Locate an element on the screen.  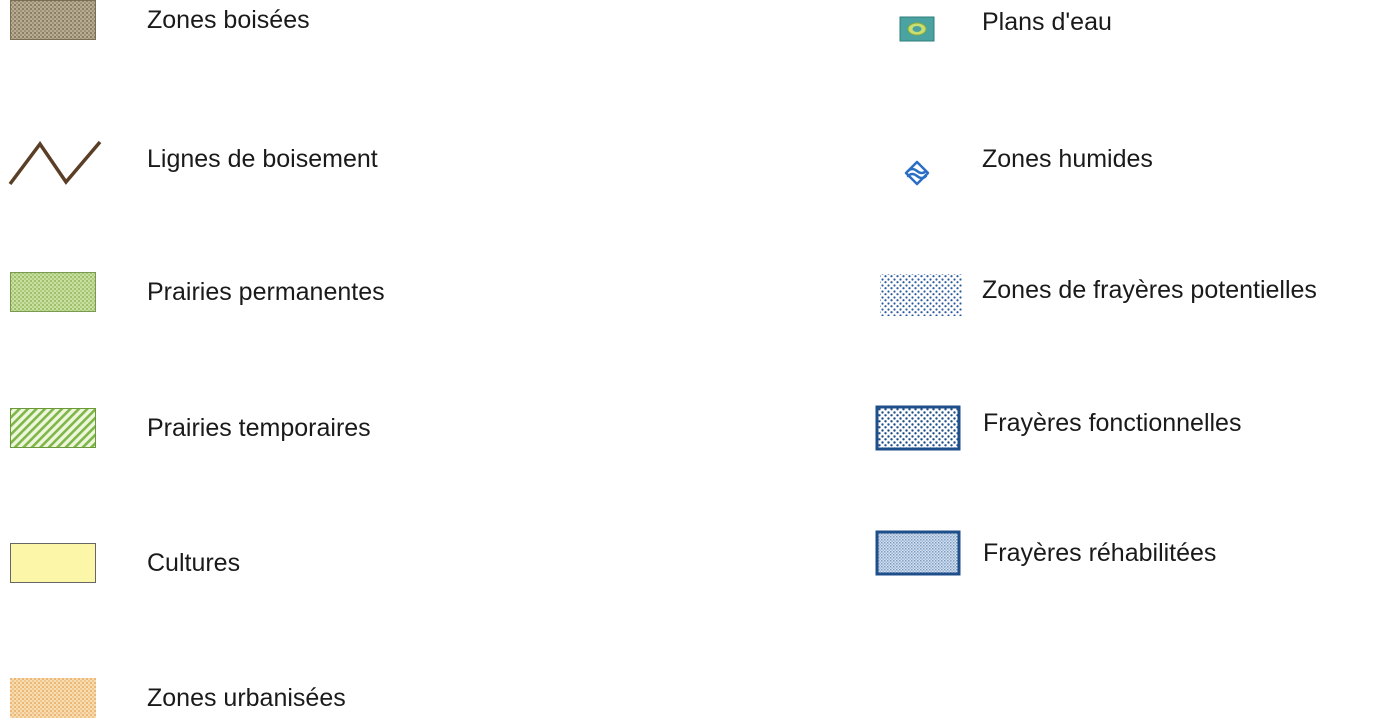
rehabilitated-spawning-swatch-icon is located at coordinates (918, 553).